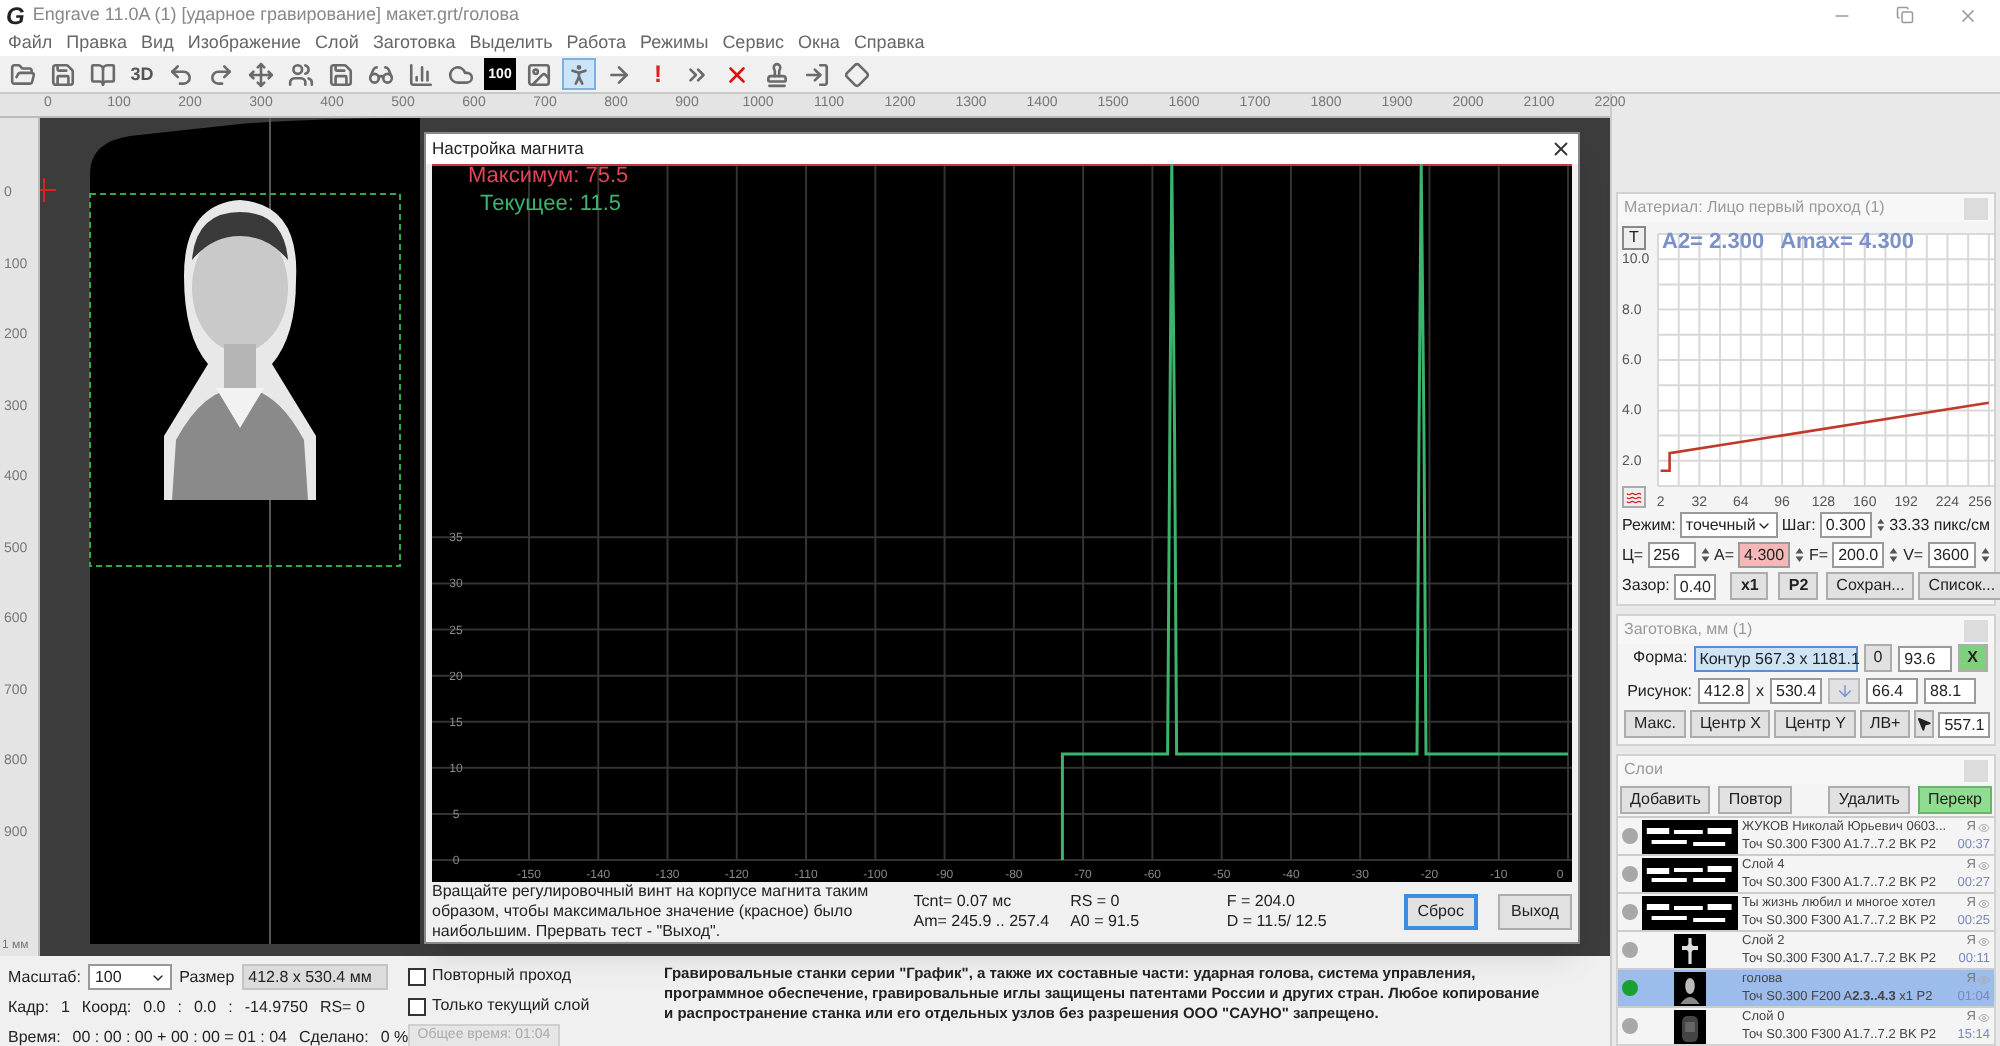 The width and height of the screenshot is (2000, 1046). I want to click on shape-value-field: 93.6, so click(1925, 658).